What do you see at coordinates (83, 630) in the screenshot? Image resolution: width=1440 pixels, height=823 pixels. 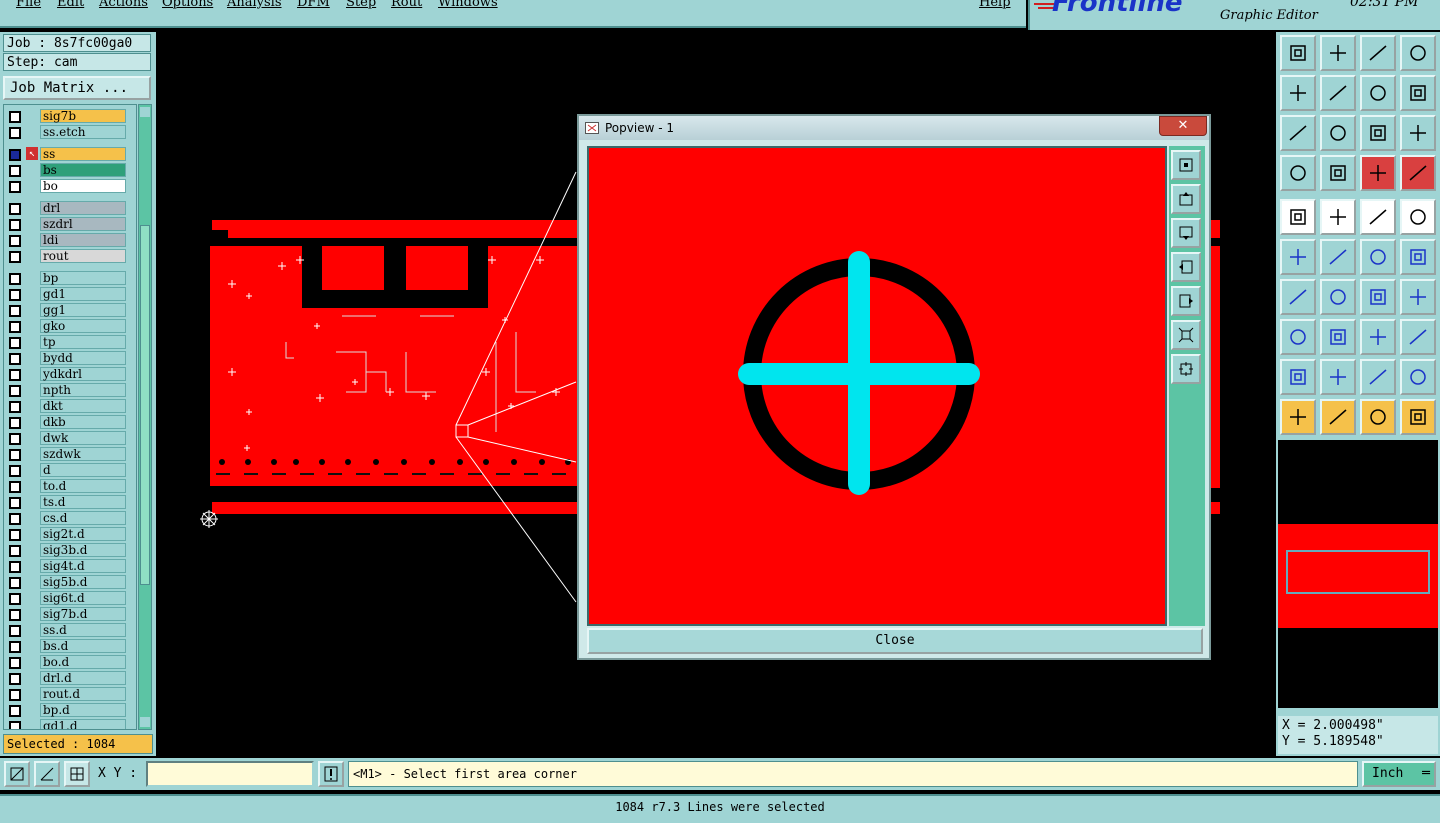 I see `layer-name: ss.d` at bounding box center [83, 630].